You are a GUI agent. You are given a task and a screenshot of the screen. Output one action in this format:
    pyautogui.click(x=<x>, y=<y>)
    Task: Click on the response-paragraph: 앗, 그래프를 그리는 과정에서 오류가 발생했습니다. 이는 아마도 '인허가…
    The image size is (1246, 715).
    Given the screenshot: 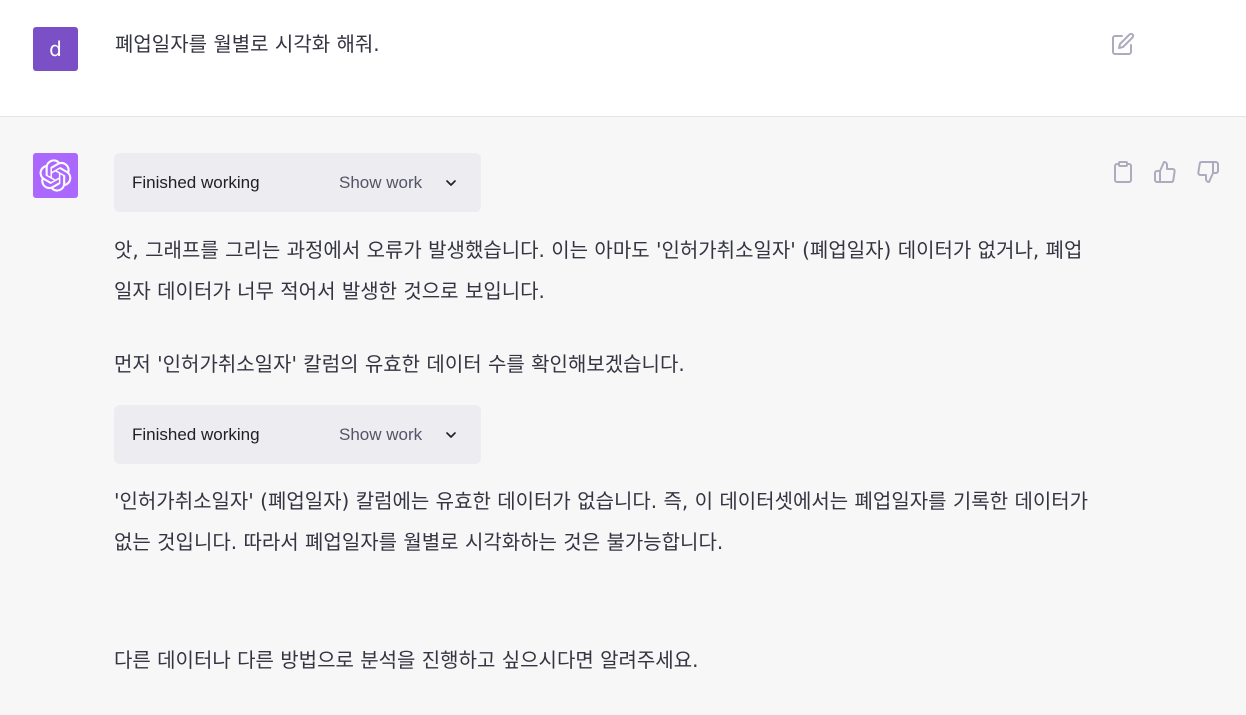 What is the action you would take?
    pyautogui.click(x=598, y=270)
    